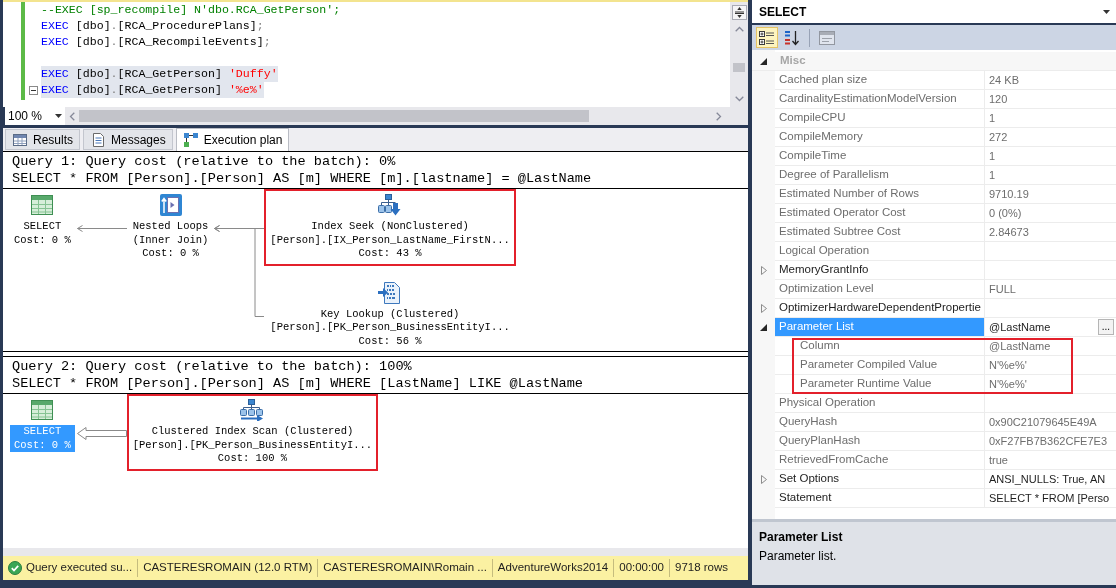 The width and height of the screenshot is (1116, 588). What do you see at coordinates (868, 99) in the screenshot?
I see `property-name: CardinalityEstimationModelVersion` at bounding box center [868, 99].